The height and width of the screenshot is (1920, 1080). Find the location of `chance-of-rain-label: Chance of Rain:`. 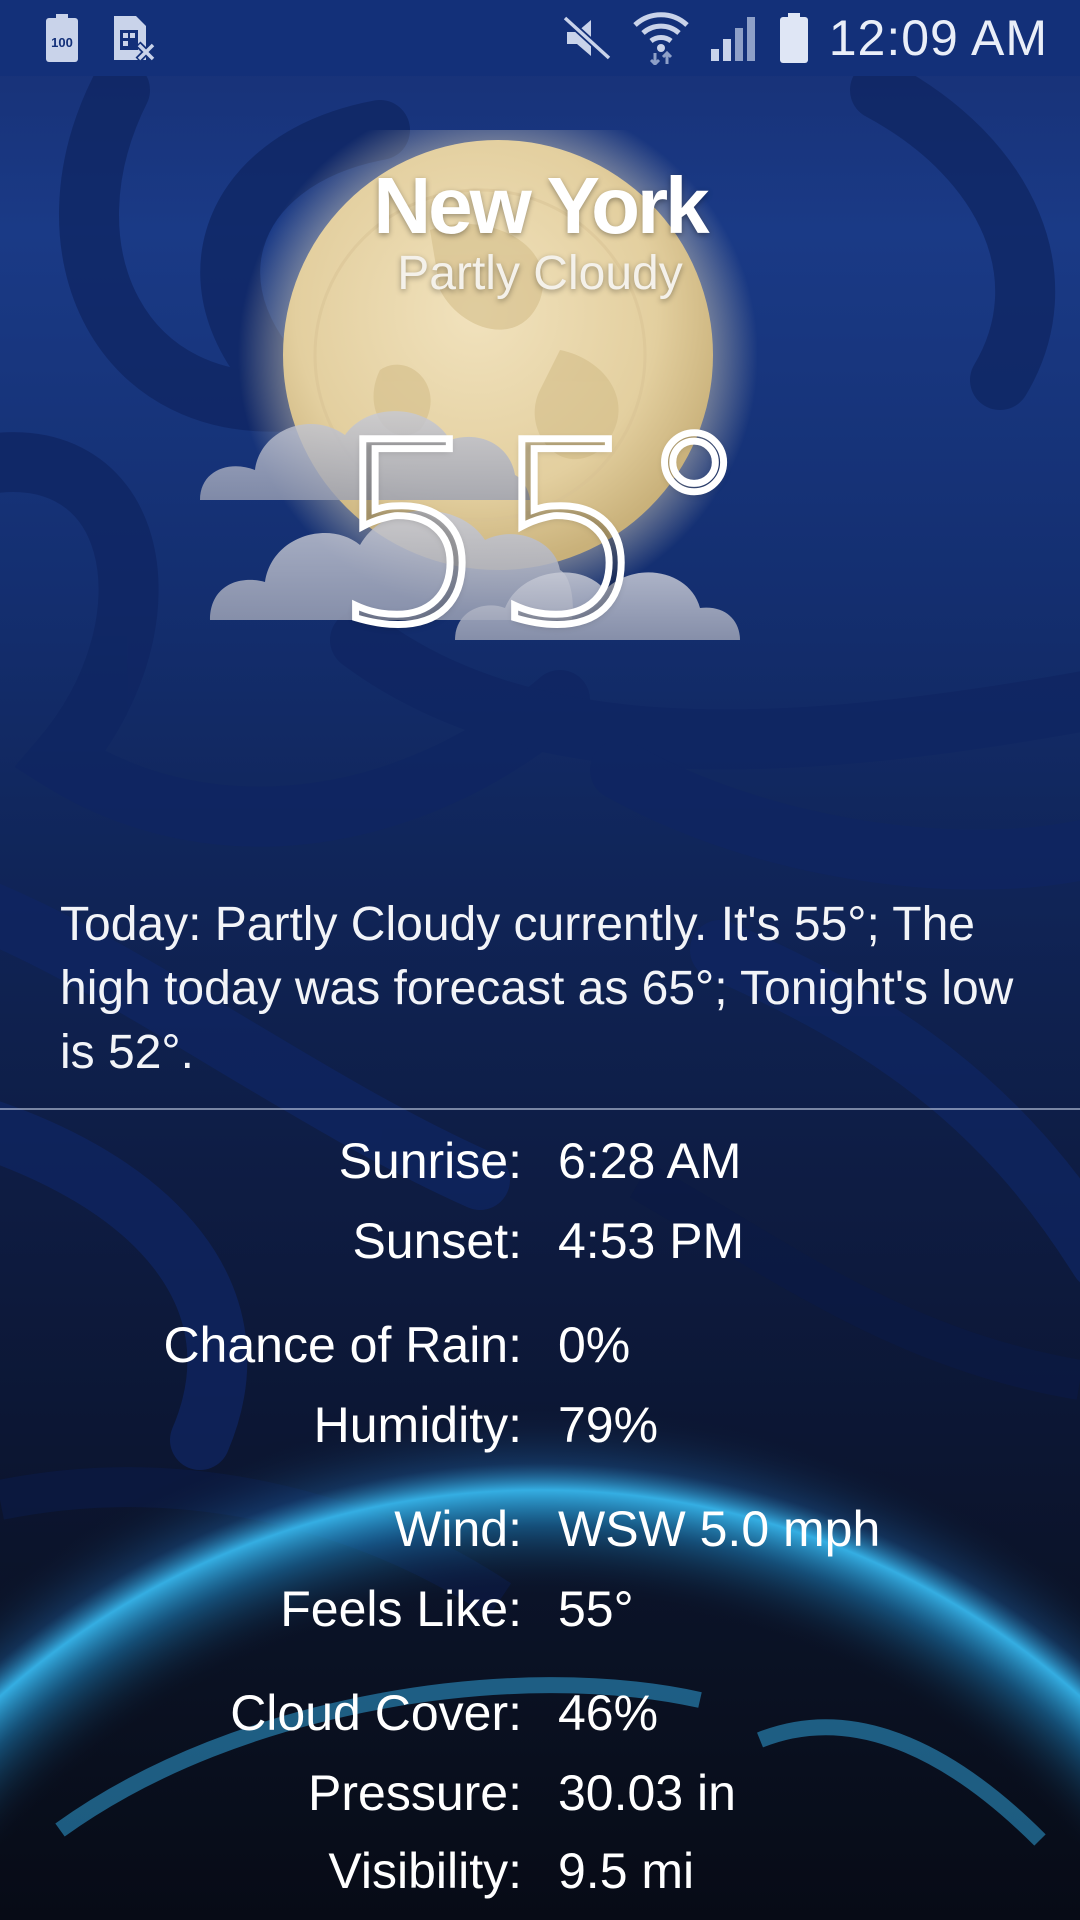

chance-of-rain-label: Chance of Rain: is located at coordinates (342, 1345).